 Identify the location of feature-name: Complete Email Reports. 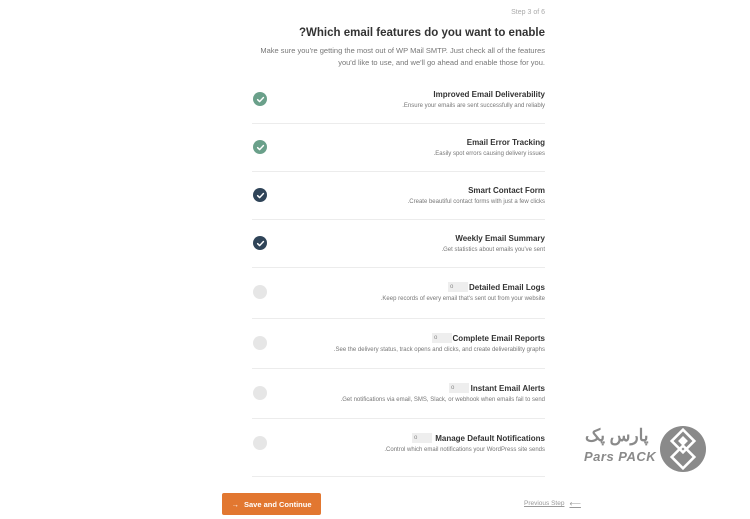
(498, 338).